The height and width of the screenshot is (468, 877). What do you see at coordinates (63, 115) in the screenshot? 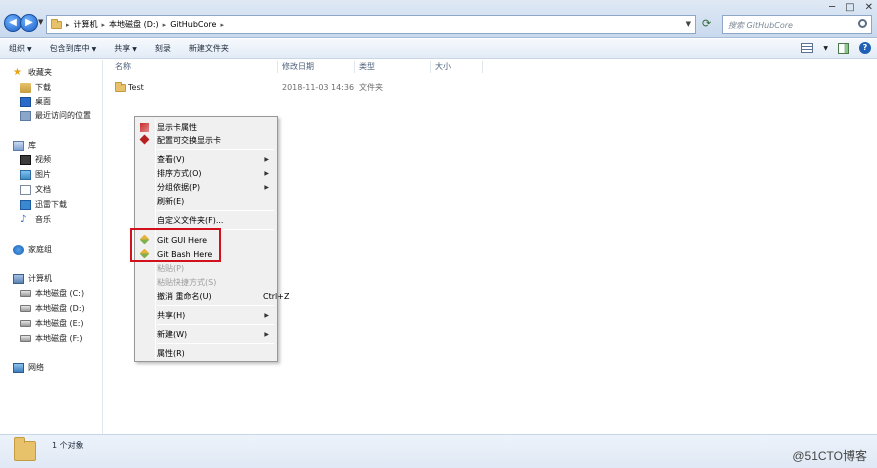
I see `nav-label: 最近访问的位置` at bounding box center [63, 115].